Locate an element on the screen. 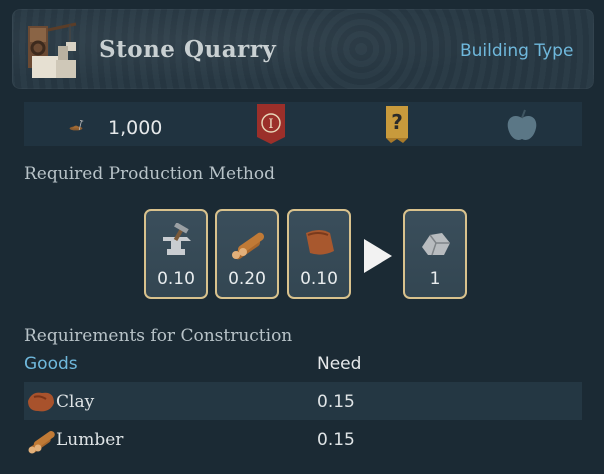 The width and height of the screenshot is (604, 474). question-scroll-icon: ? is located at coordinates (397, 124).